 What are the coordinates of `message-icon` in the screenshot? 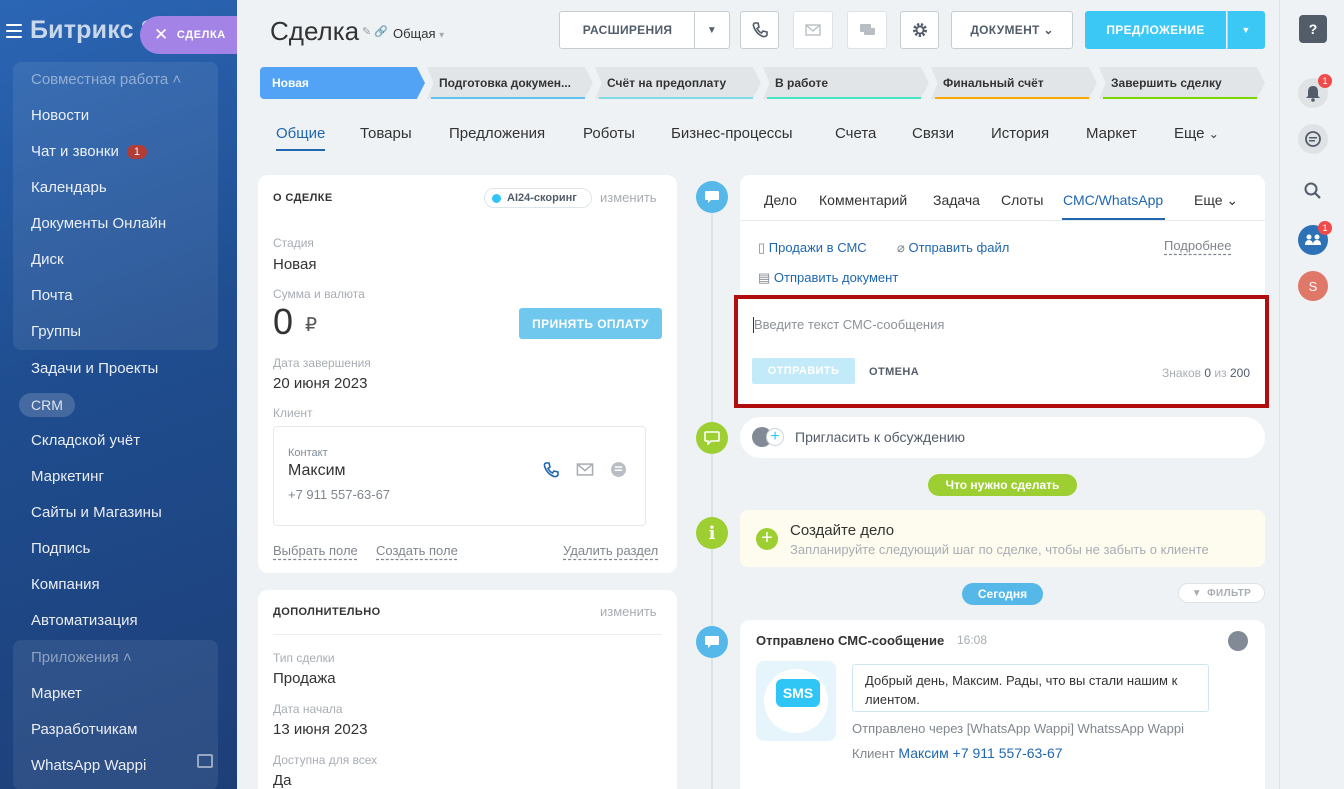 It's located at (618, 469).